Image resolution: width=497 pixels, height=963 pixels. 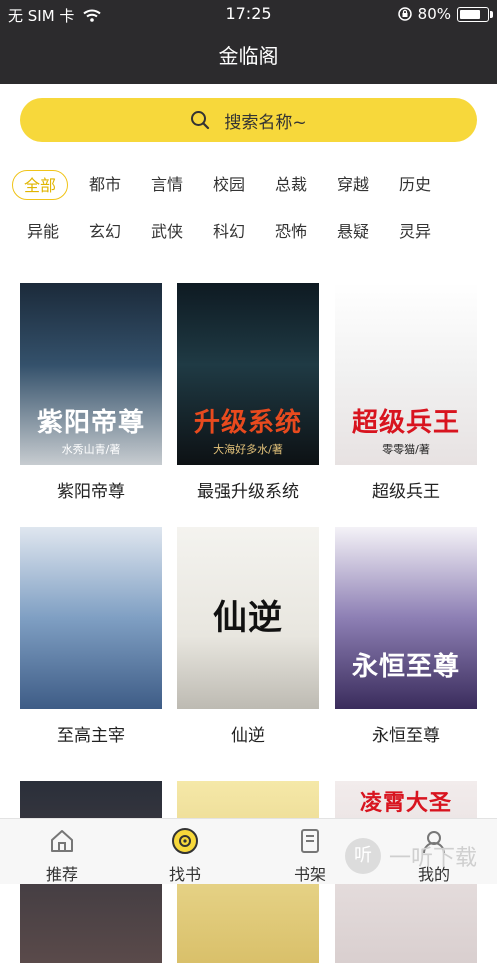 I want to click on orientation-lock-icon, so click(x=404, y=14).